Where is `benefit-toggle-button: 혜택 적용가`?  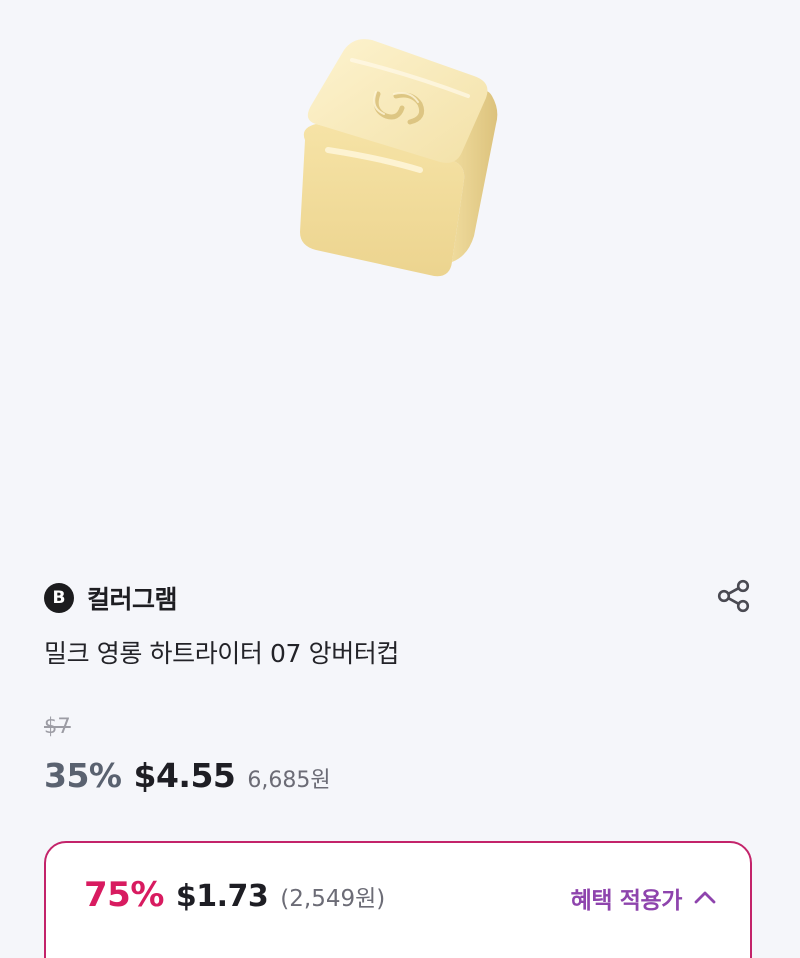
benefit-toggle-button: 혜택 적용가 is located at coordinates (644, 898).